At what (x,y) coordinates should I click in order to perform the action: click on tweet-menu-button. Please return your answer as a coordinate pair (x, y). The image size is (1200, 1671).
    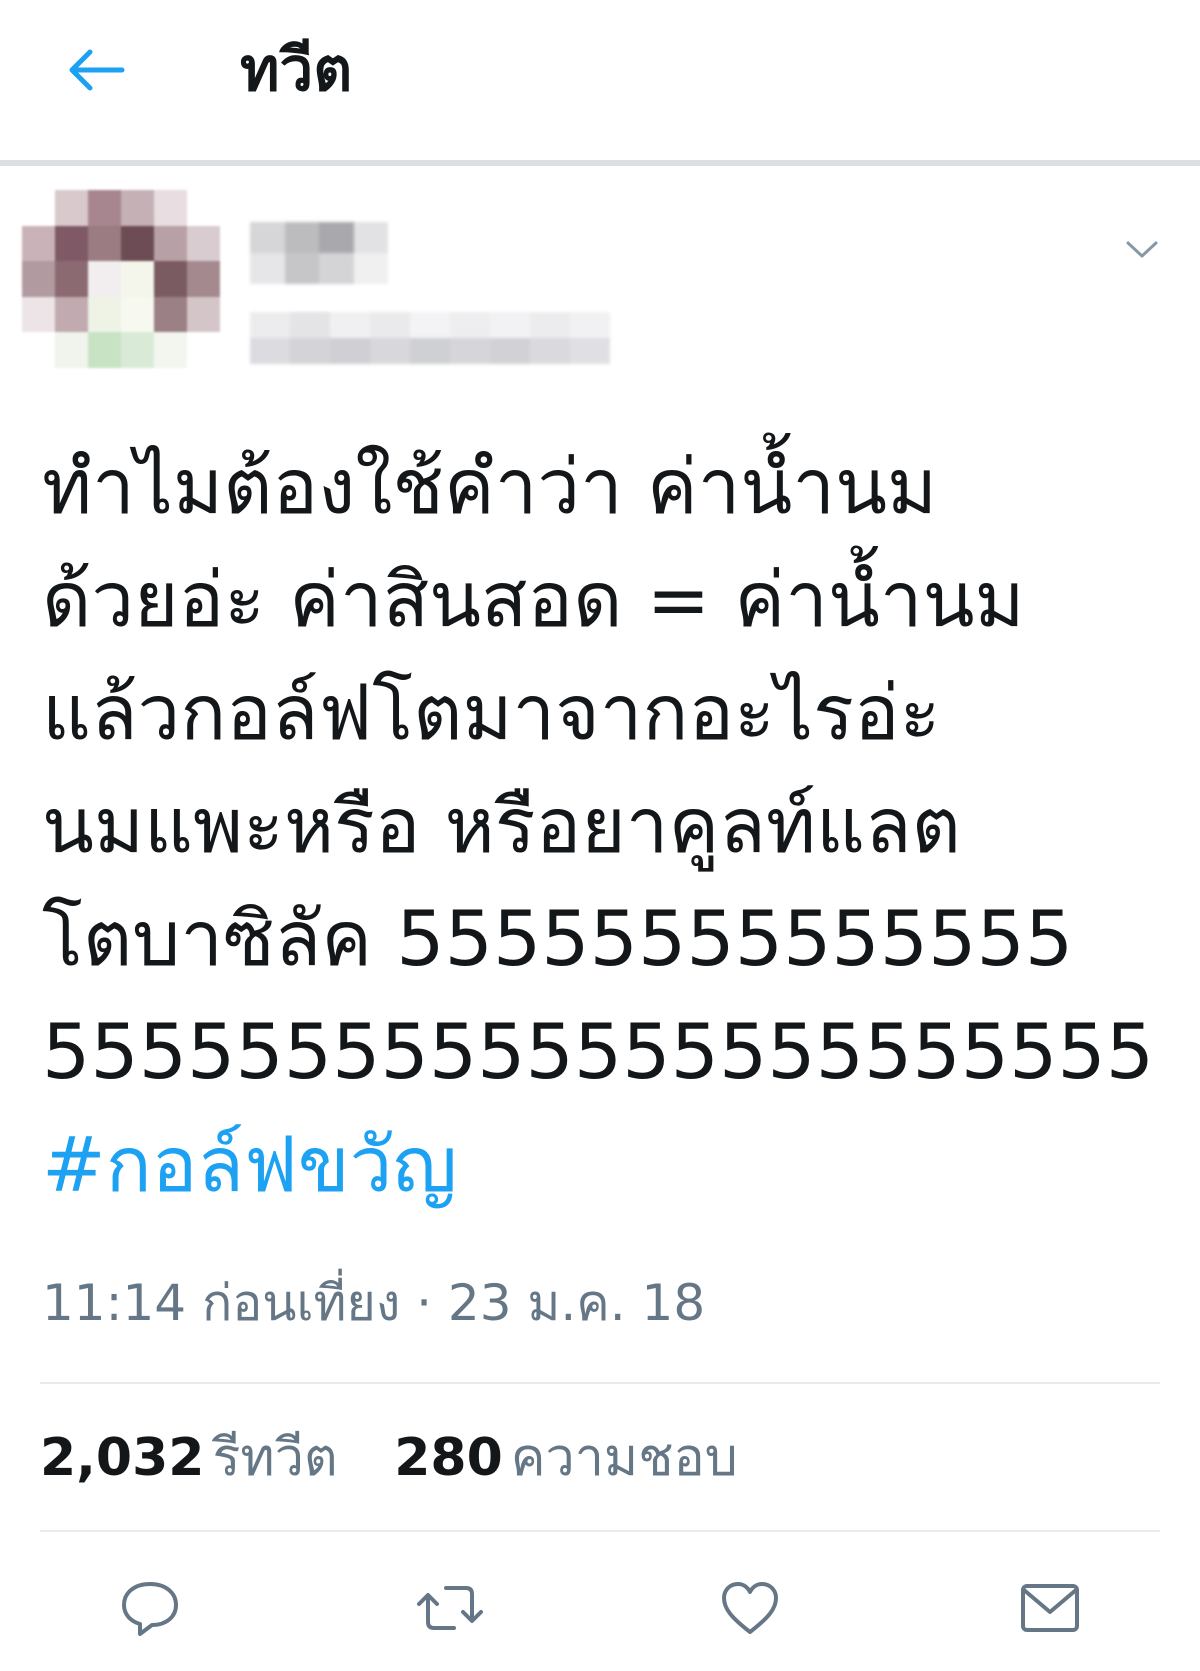
    Looking at the image, I should click on (1142, 250).